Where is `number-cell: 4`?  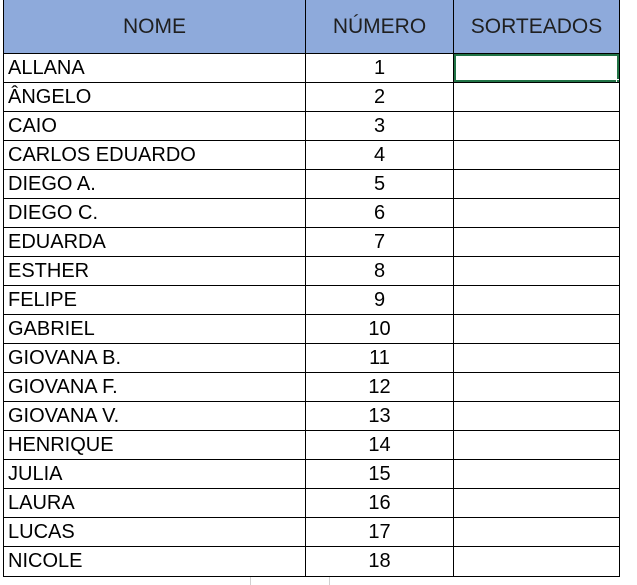
number-cell: 4 is located at coordinates (380, 155).